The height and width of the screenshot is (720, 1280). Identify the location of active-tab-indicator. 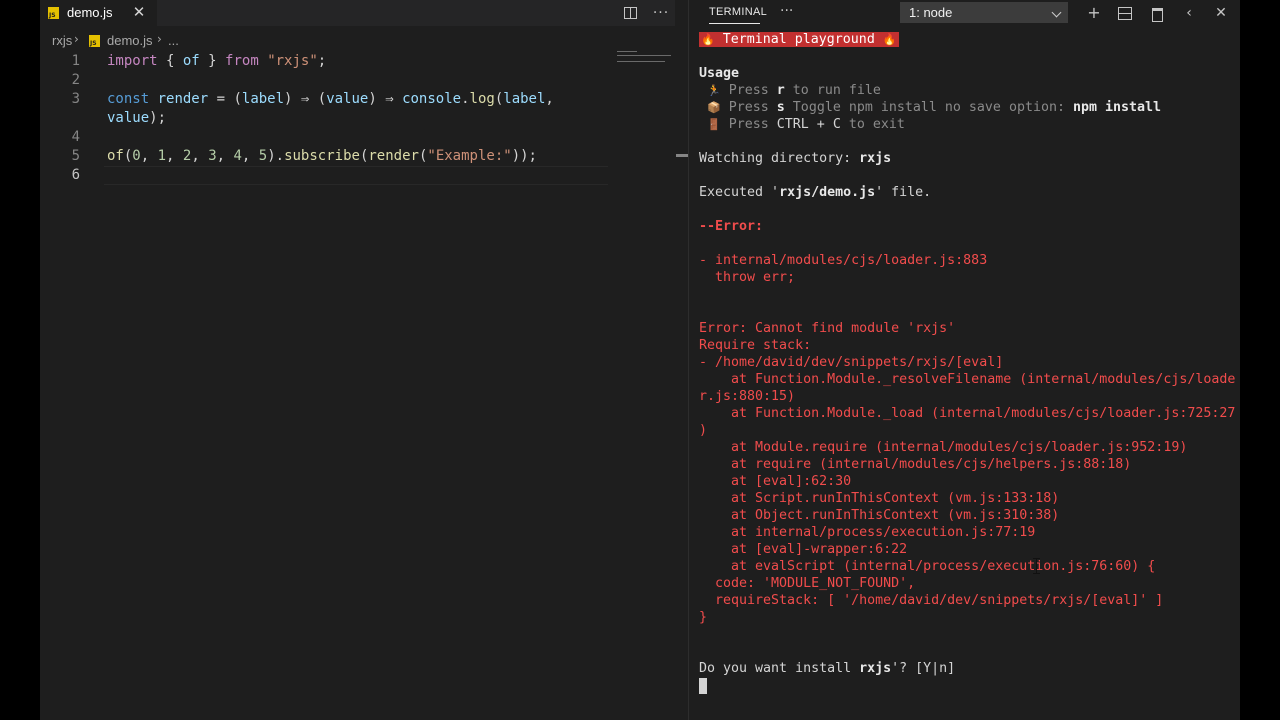
(734, 23).